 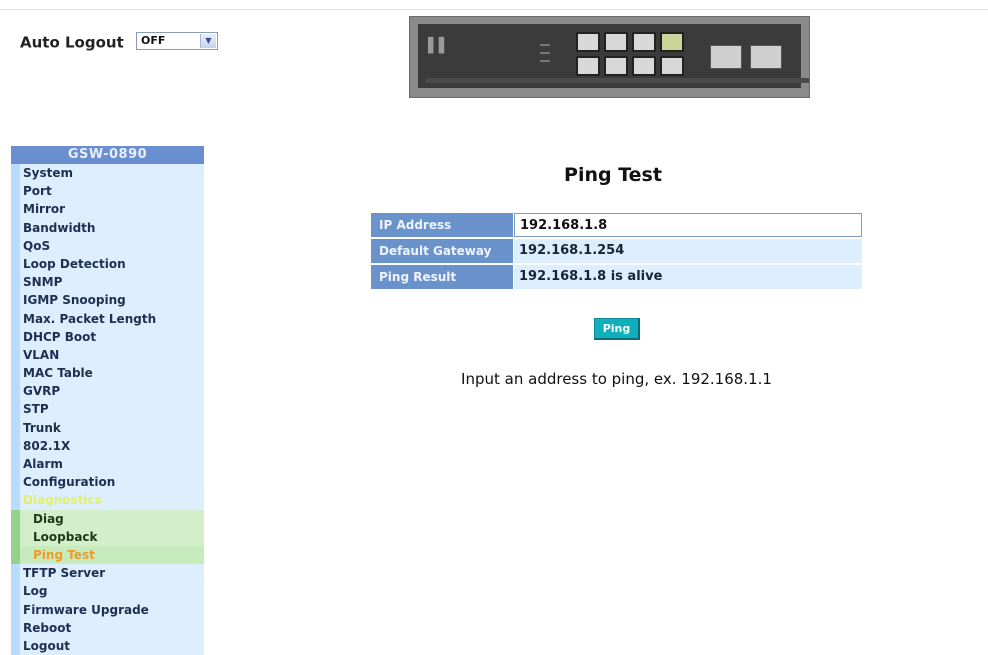 What do you see at coordinates (442, 251) in the screenshot?
I see `default-gateway-label: Default Gateway` at bounding box center [442, 251].